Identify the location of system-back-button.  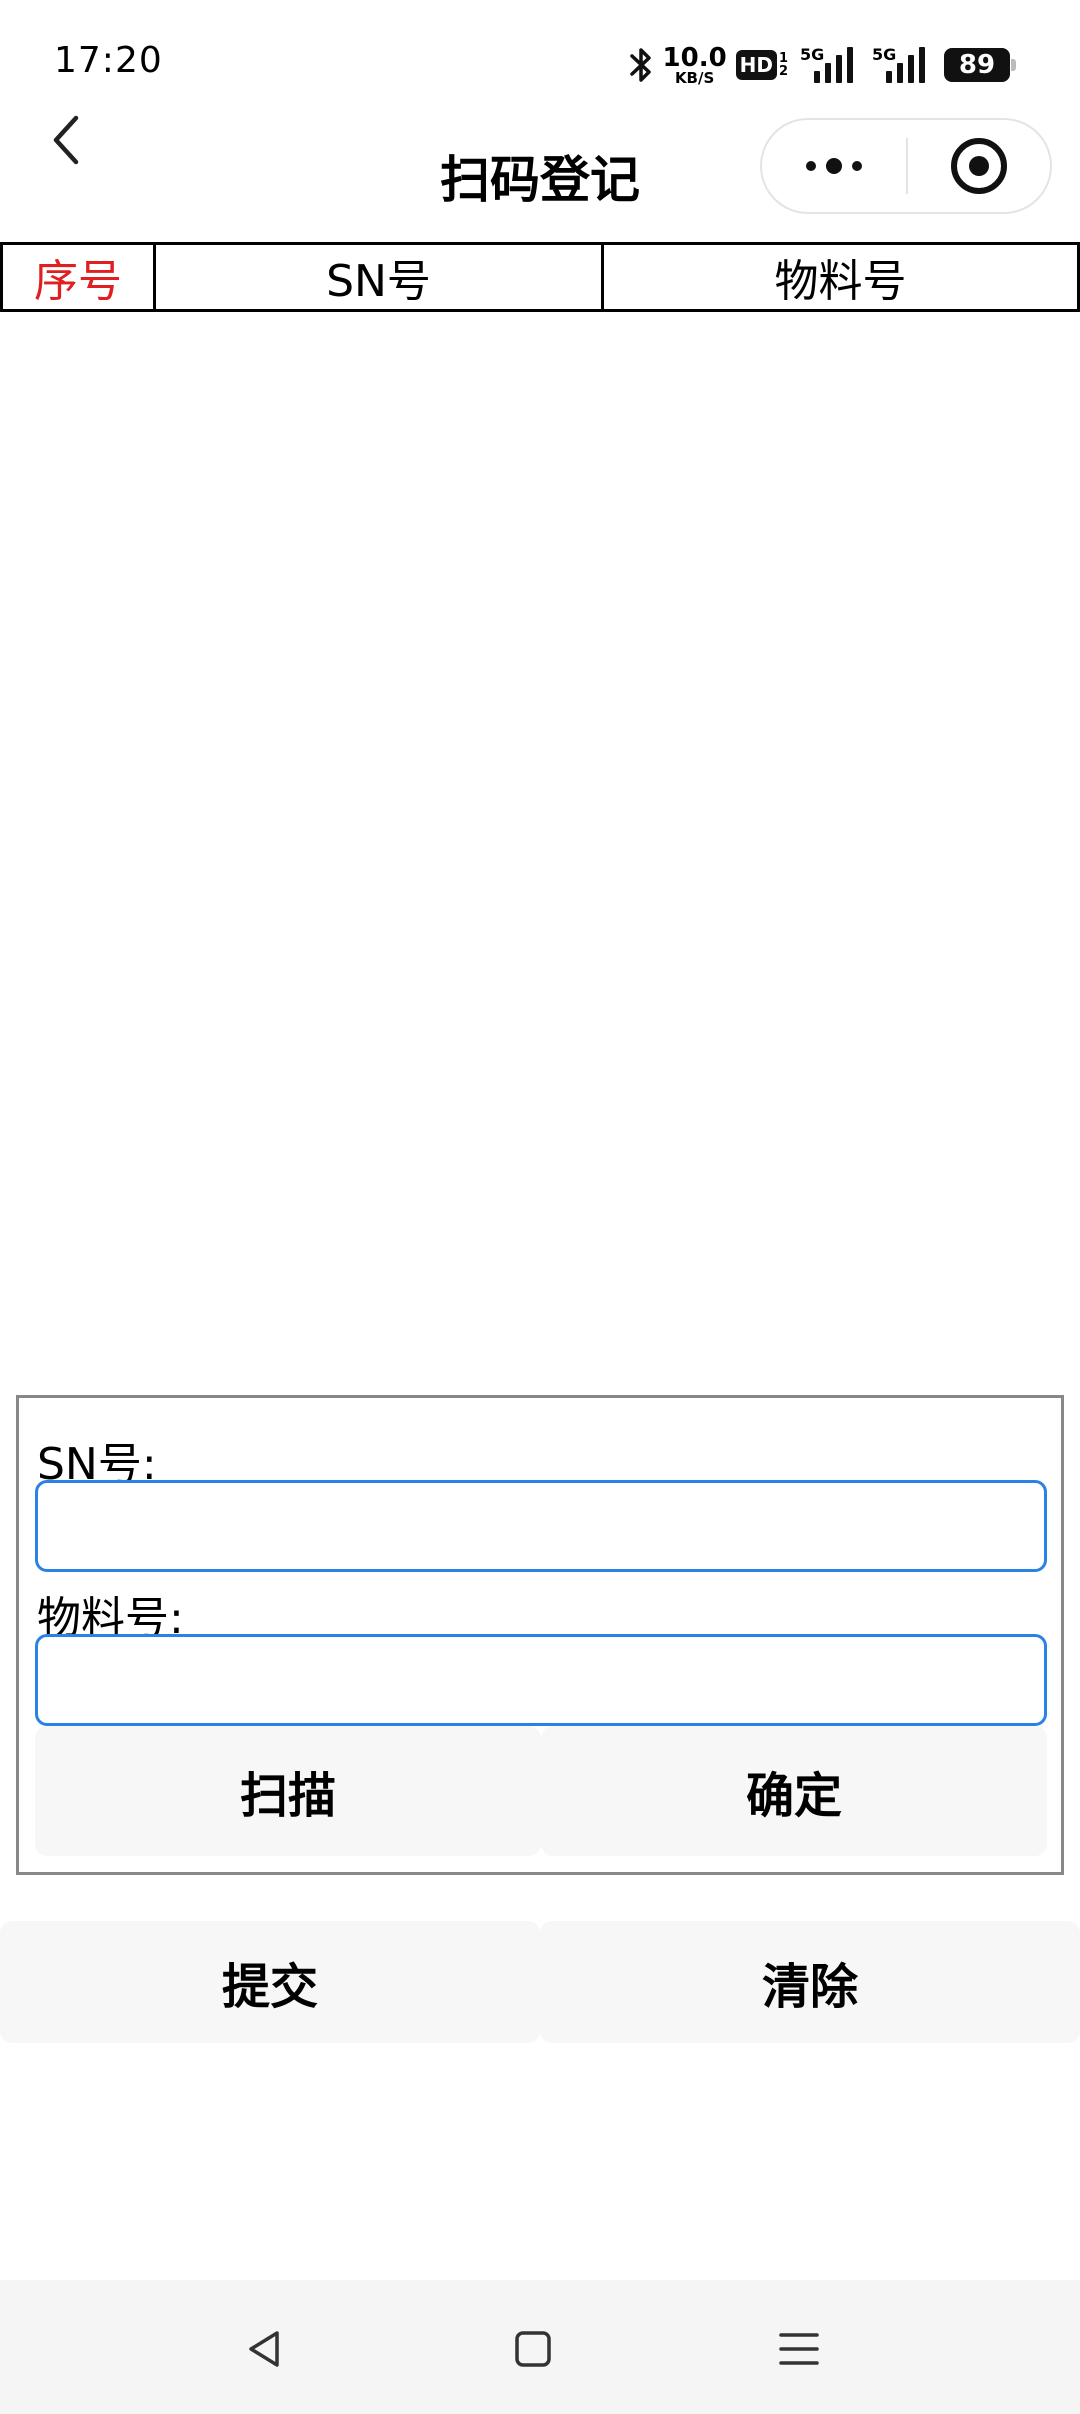
(265, 2349).